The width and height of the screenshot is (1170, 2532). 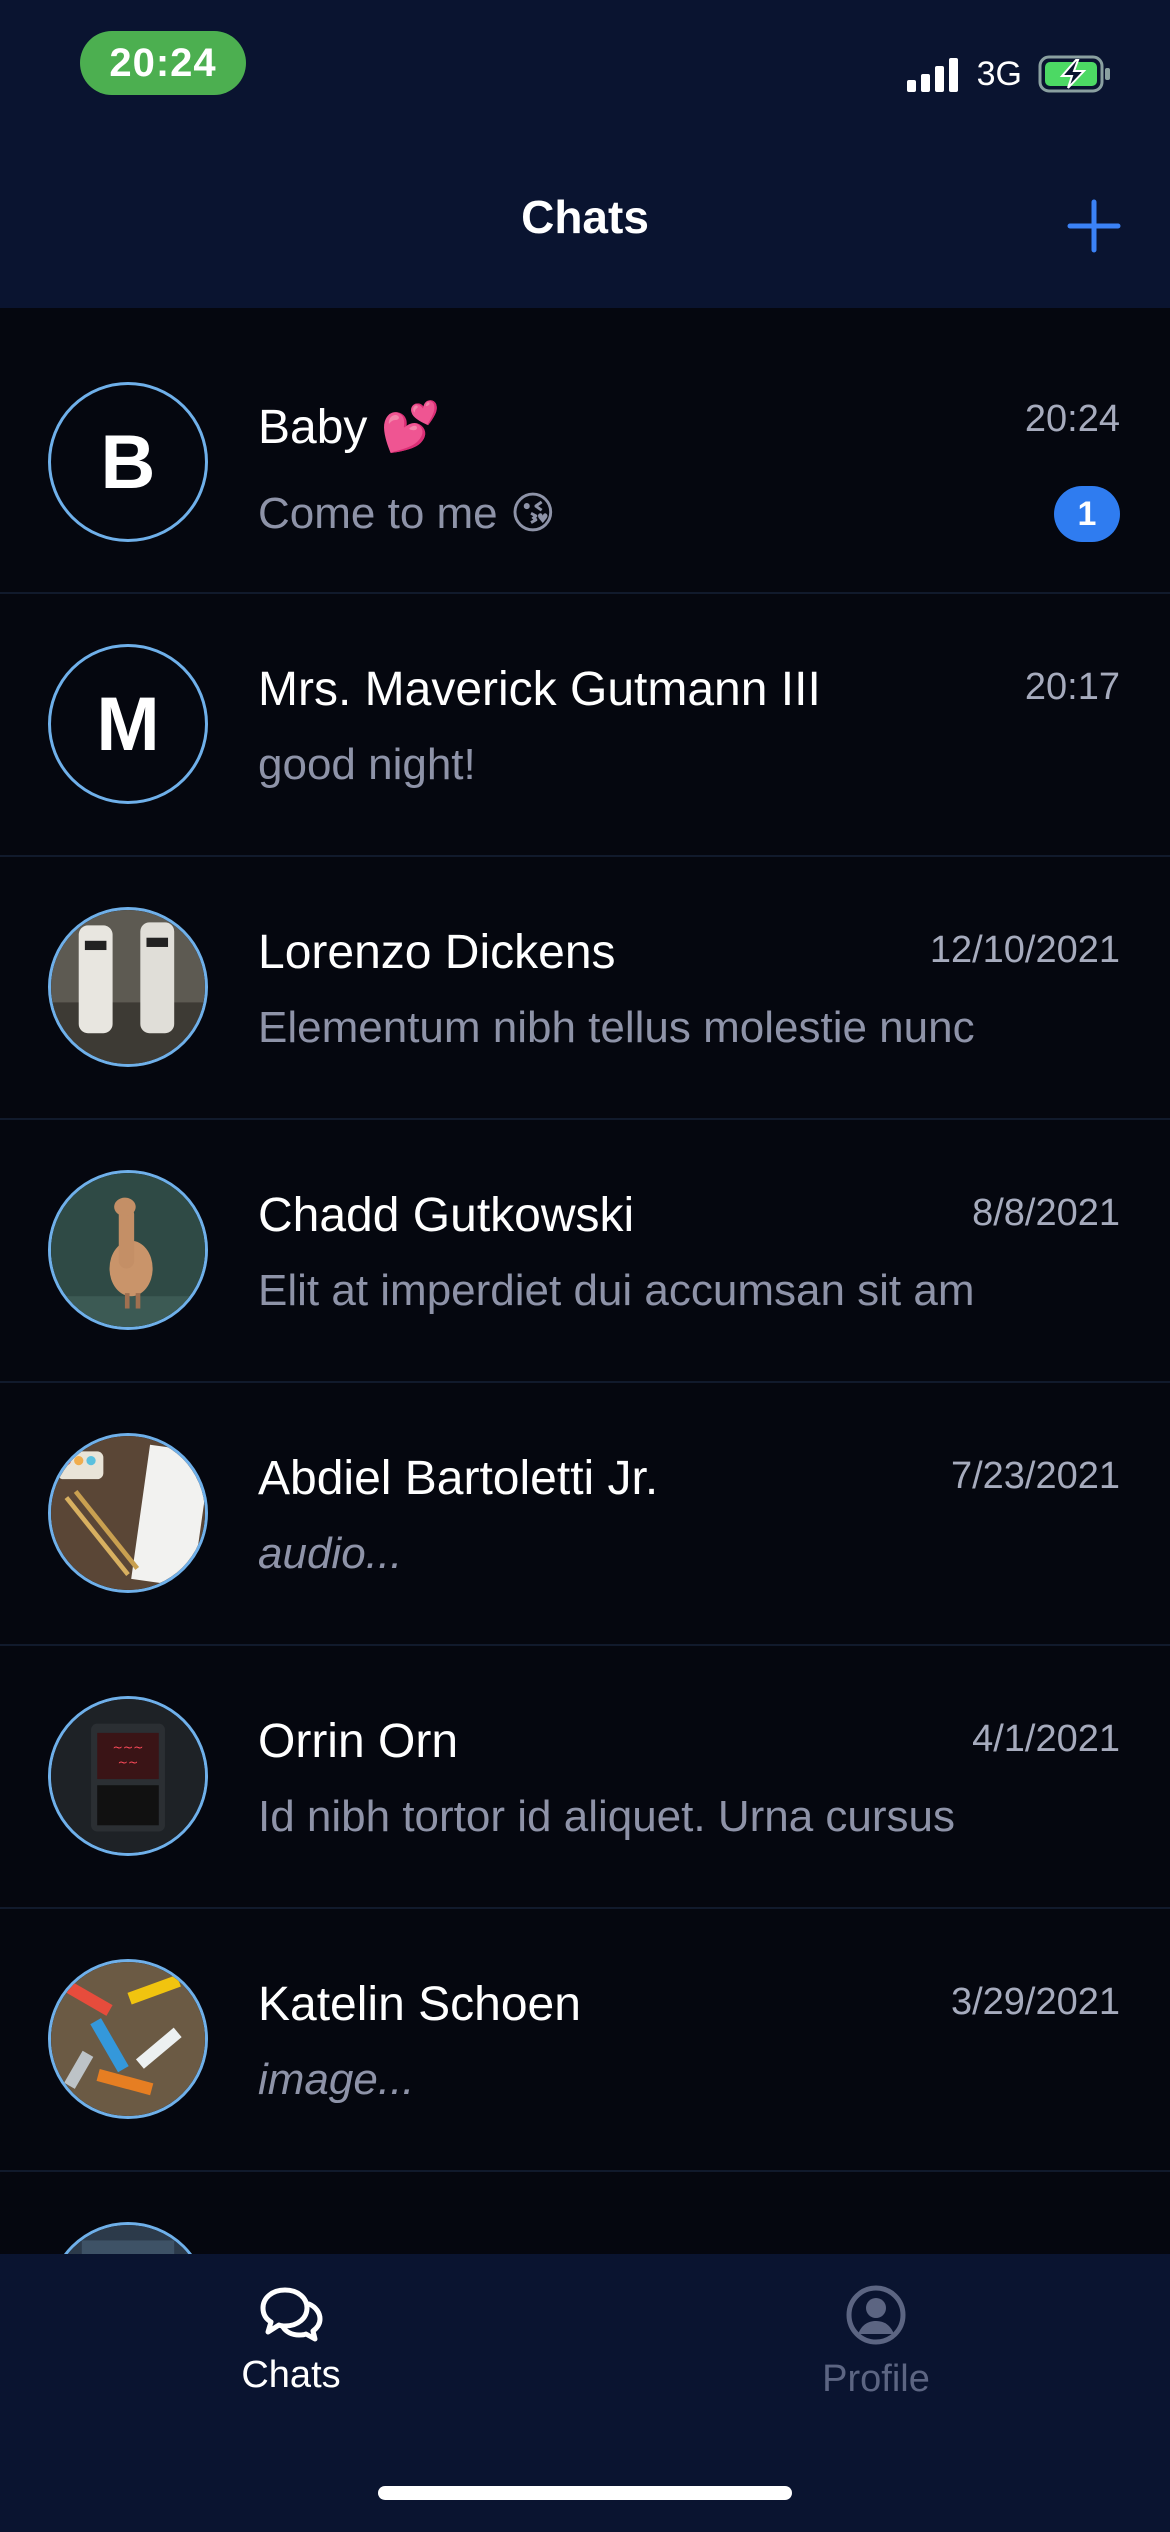 What do you see at coordinates (585, 2213) in the screenshot?
I see `chat-list-item` at bounding box center [585, 2213].